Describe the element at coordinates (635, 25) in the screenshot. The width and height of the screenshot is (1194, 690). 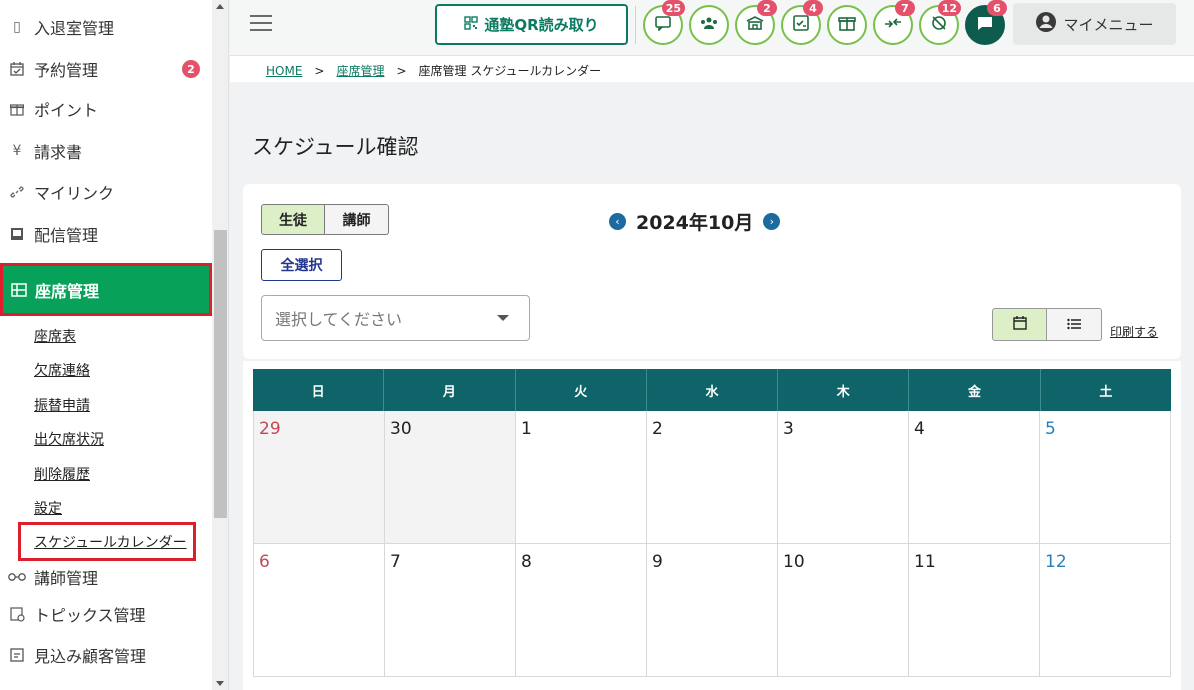
I see `header-divider` at that location.